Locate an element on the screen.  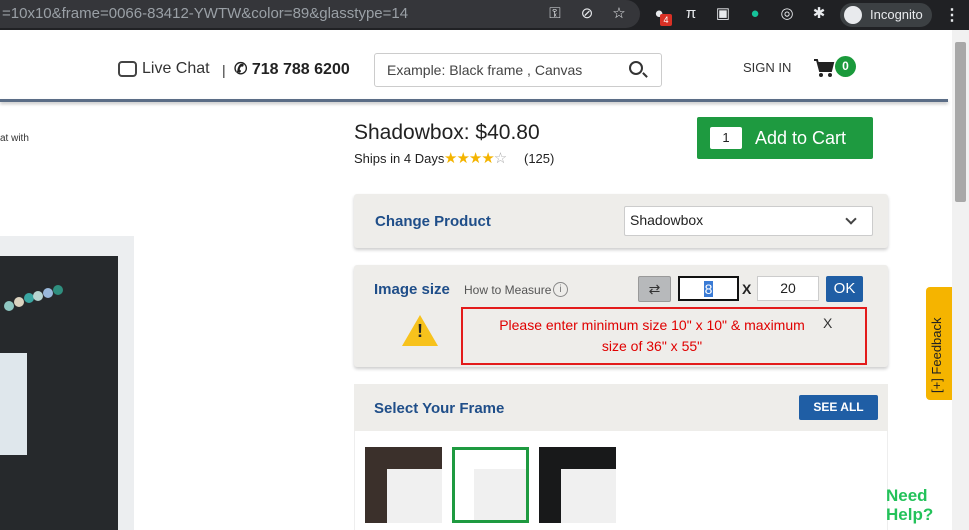
product-description-snippet: at with is located at coordinates (14, 138).